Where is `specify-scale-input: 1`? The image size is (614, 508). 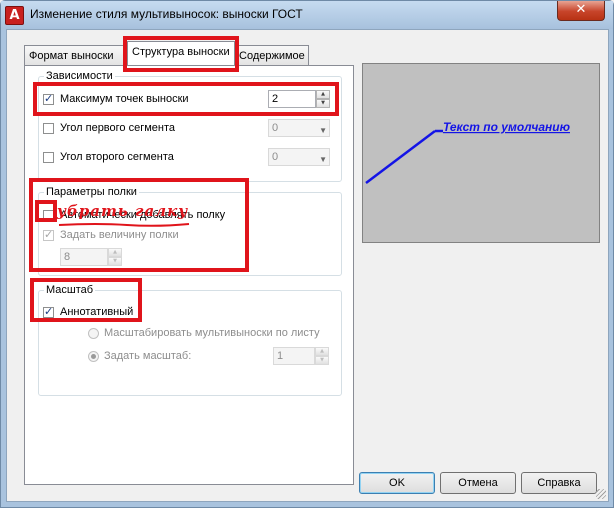 specify-scale-input: 1 is located at coordinates (294, 356).